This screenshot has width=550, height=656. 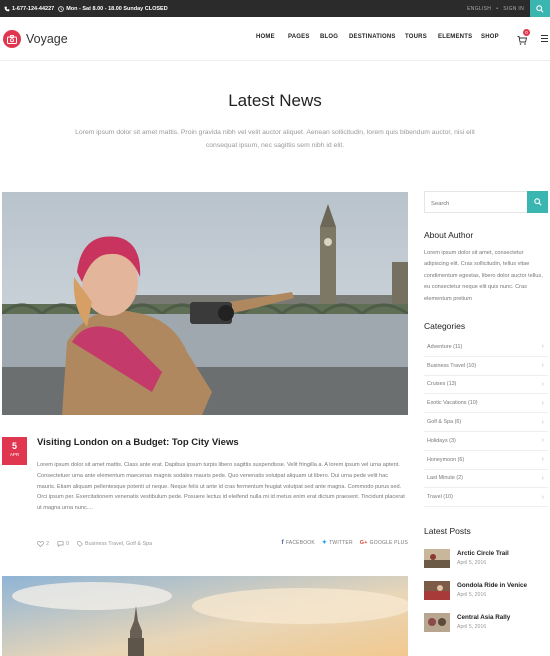 I want to click on phone-number: 1-677-124-44227, so click(x=33, y=8).